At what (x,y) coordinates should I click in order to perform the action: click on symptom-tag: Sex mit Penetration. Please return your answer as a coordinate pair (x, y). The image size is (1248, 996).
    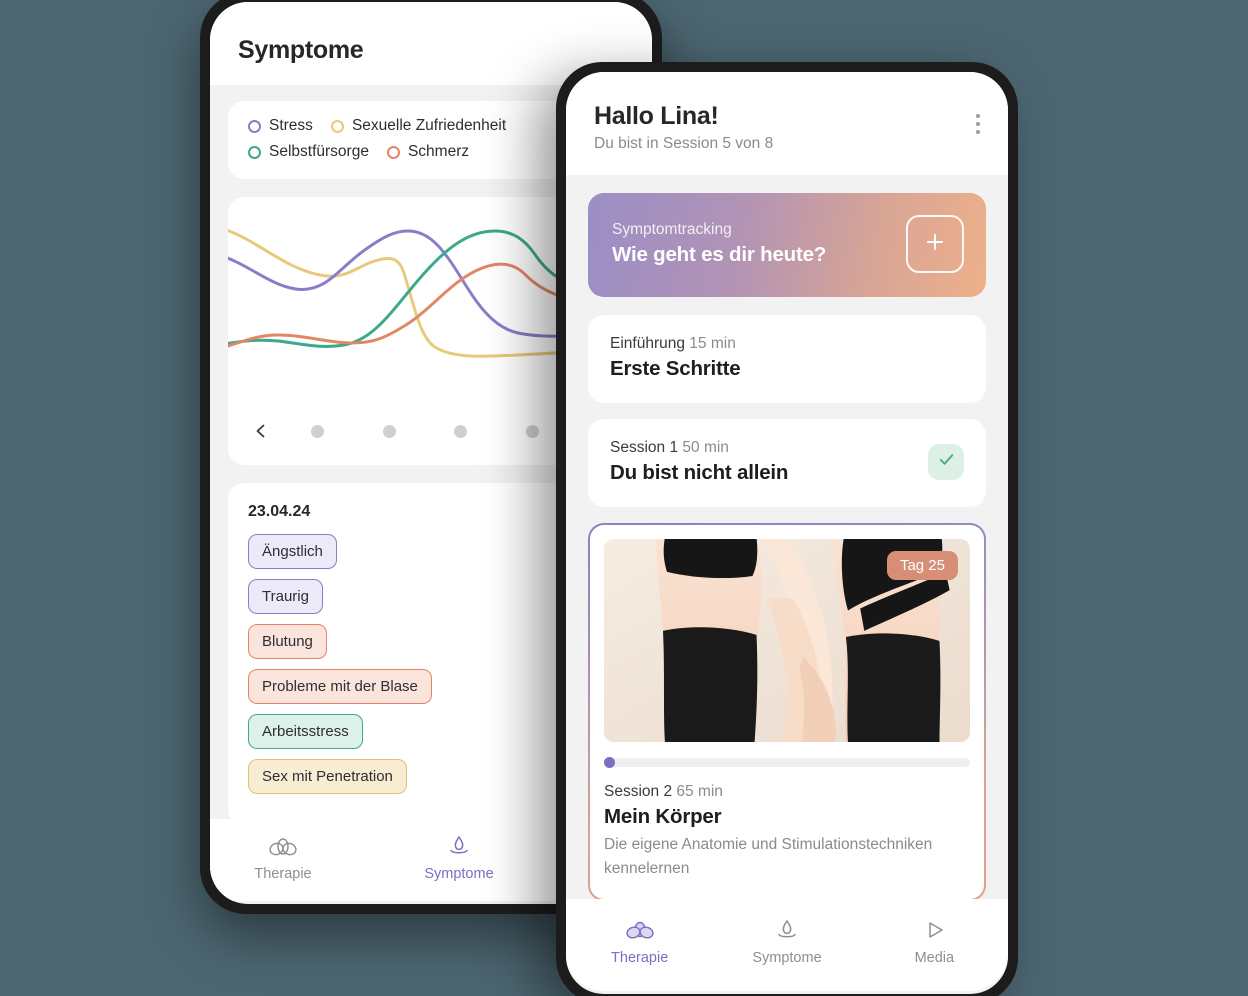
    Looking at the image, I should click on (327, 776).